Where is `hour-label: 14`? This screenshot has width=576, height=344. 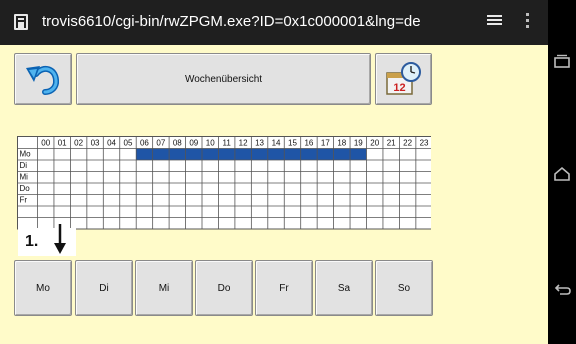
hour-label: 14 is located at coordinates (276, 143).